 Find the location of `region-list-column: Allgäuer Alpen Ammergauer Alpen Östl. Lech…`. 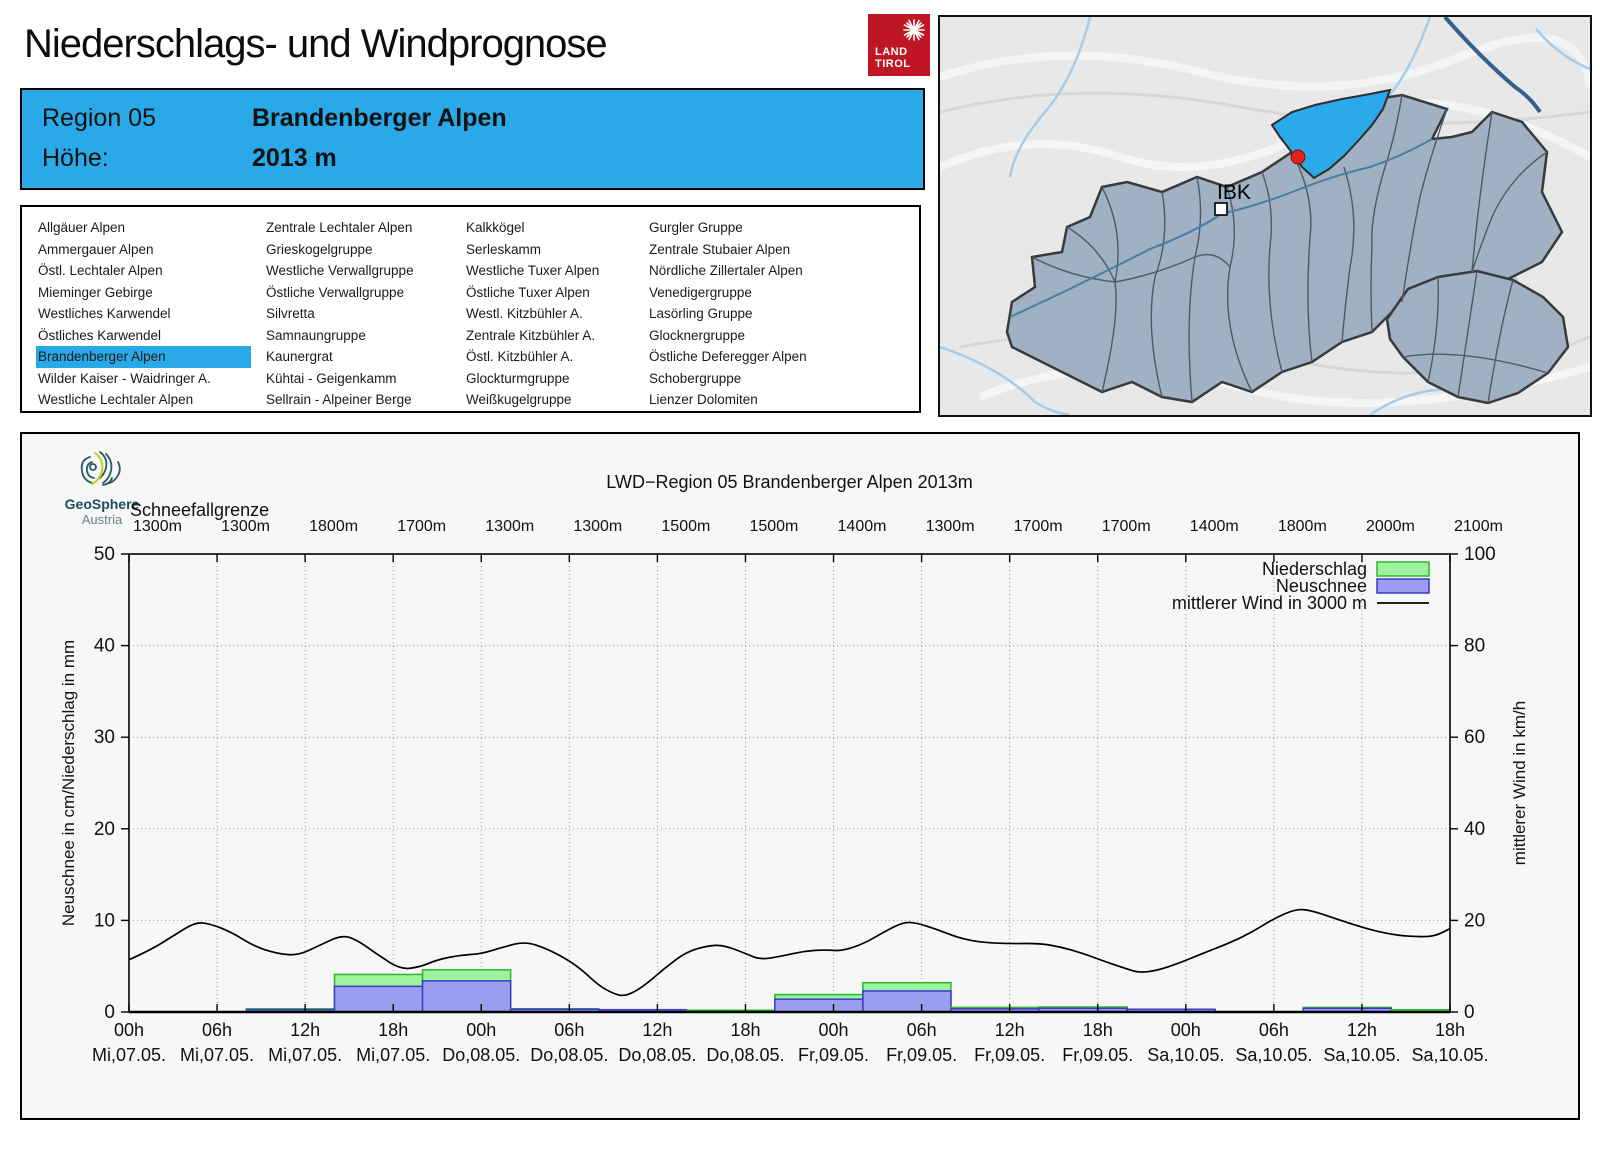

region-list-column: Allgäuer Alpen Ammergauer Alpen Östl. Lech… is located at coordinates (150, 314).